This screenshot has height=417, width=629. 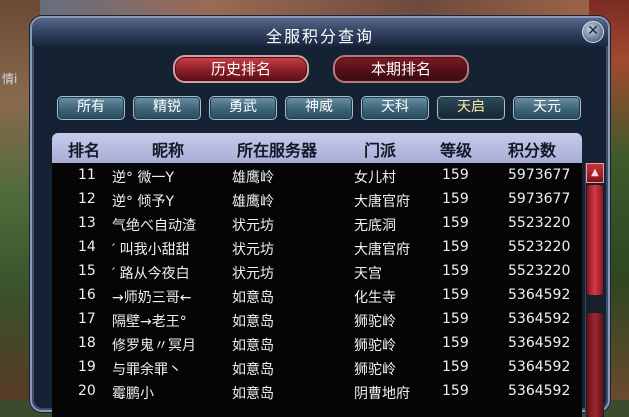 What do you see at coordinates (547, 108) in the screenshot?
I see `filter-tianyuan-button: 天元` at bounding box center [547, 108].